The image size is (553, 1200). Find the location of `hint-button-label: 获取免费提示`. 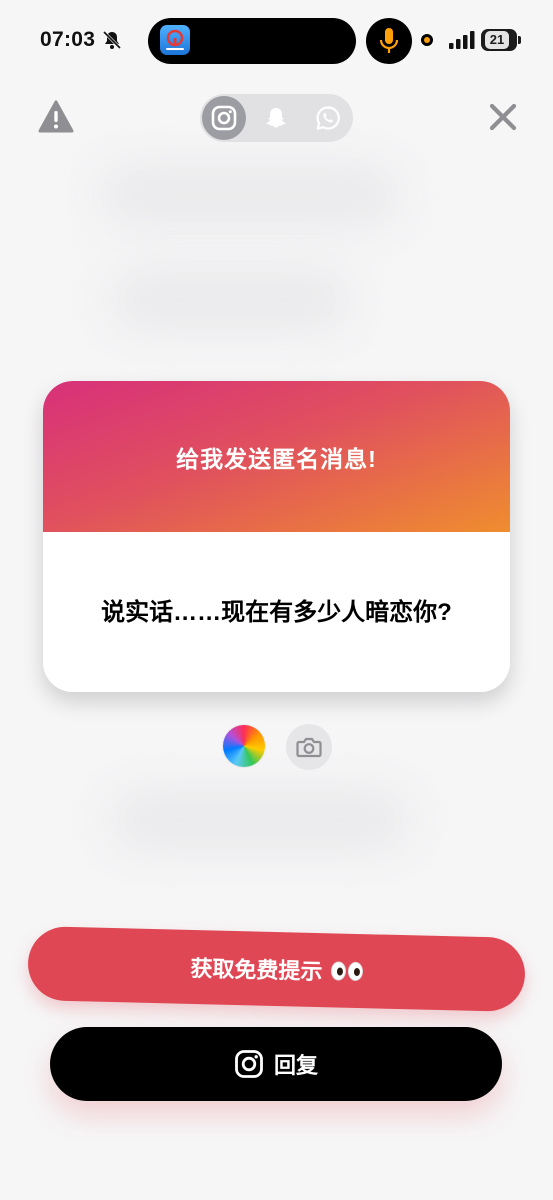

hint-button-label: 获取免费提示 is located at coordinates (256, 970).